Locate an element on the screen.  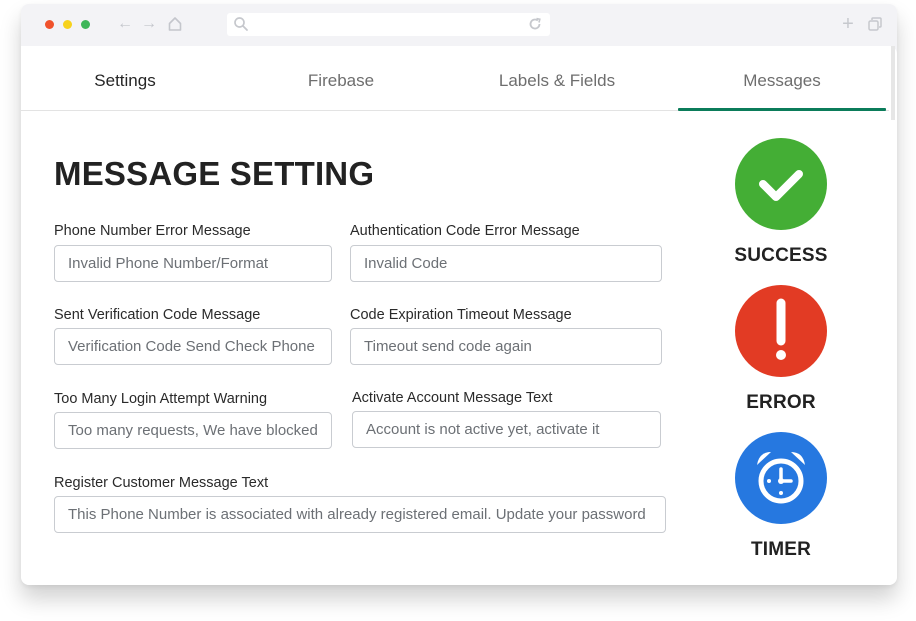
status-timer: TIMER is located at coordinates (781, 496).